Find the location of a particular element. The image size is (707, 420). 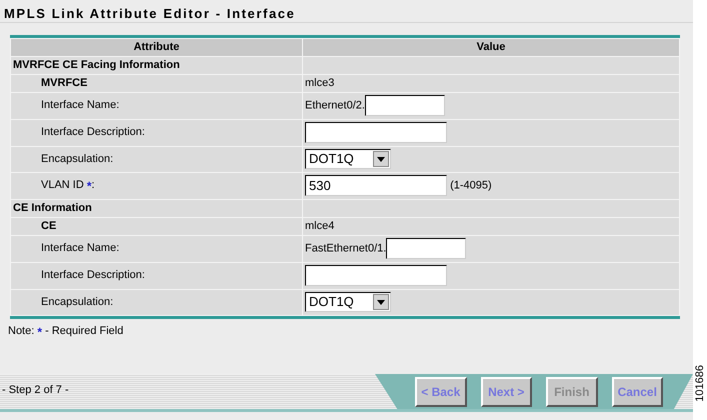

wizard-button: Cancel is located at coordinates (637, 391).